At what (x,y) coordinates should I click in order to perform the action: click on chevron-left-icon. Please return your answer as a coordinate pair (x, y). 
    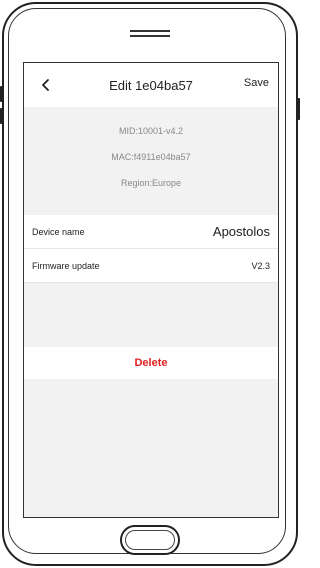
    Looking at the image, I should click on (45, 85).